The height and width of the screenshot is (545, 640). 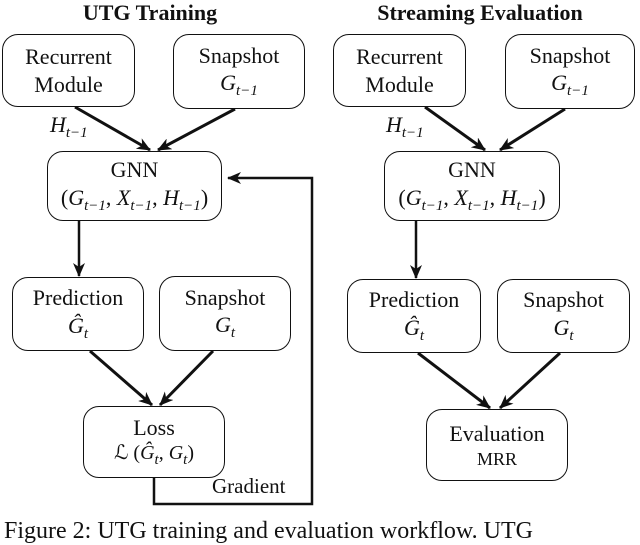 I want to click on gnn-args: (Gt−1, Xt−1, Ht−1), so click(x=134, y=199).